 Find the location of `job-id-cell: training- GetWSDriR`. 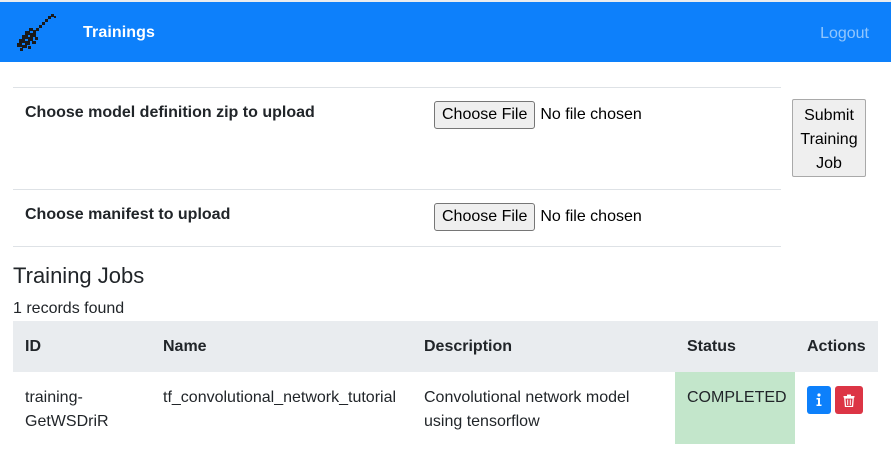

job-id-cell: training- GetWSDriR is located at coordinates (67, 410).